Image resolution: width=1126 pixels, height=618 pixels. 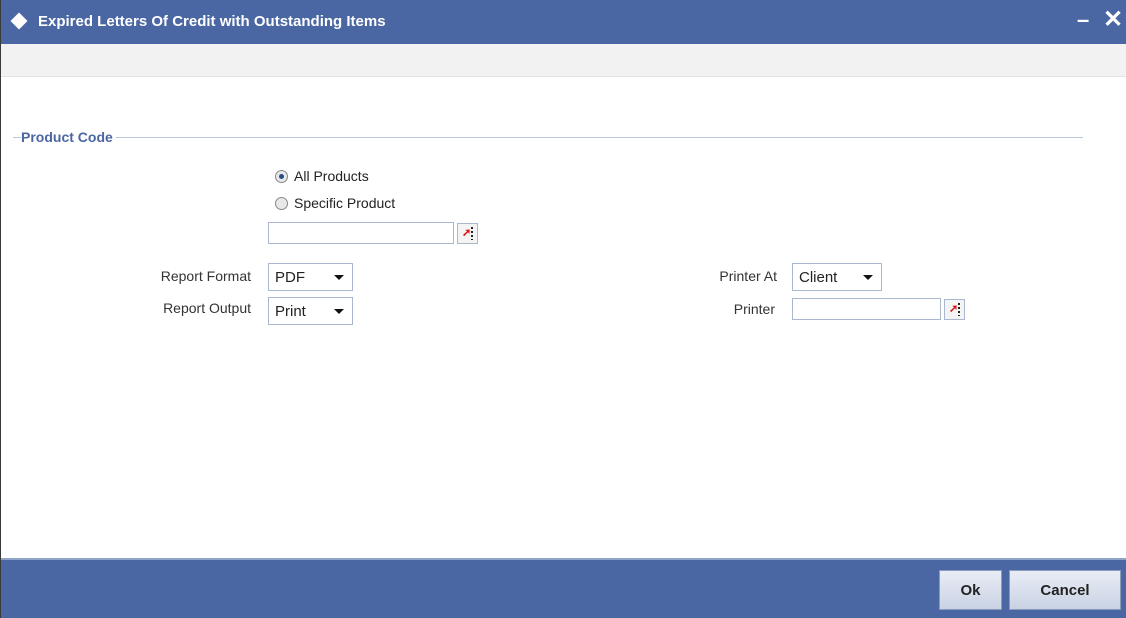 What do you see at coordinates (331, 176) in the screenshot?
I see `radio-label-all-products: All Products` at bounding box center [331, 176].